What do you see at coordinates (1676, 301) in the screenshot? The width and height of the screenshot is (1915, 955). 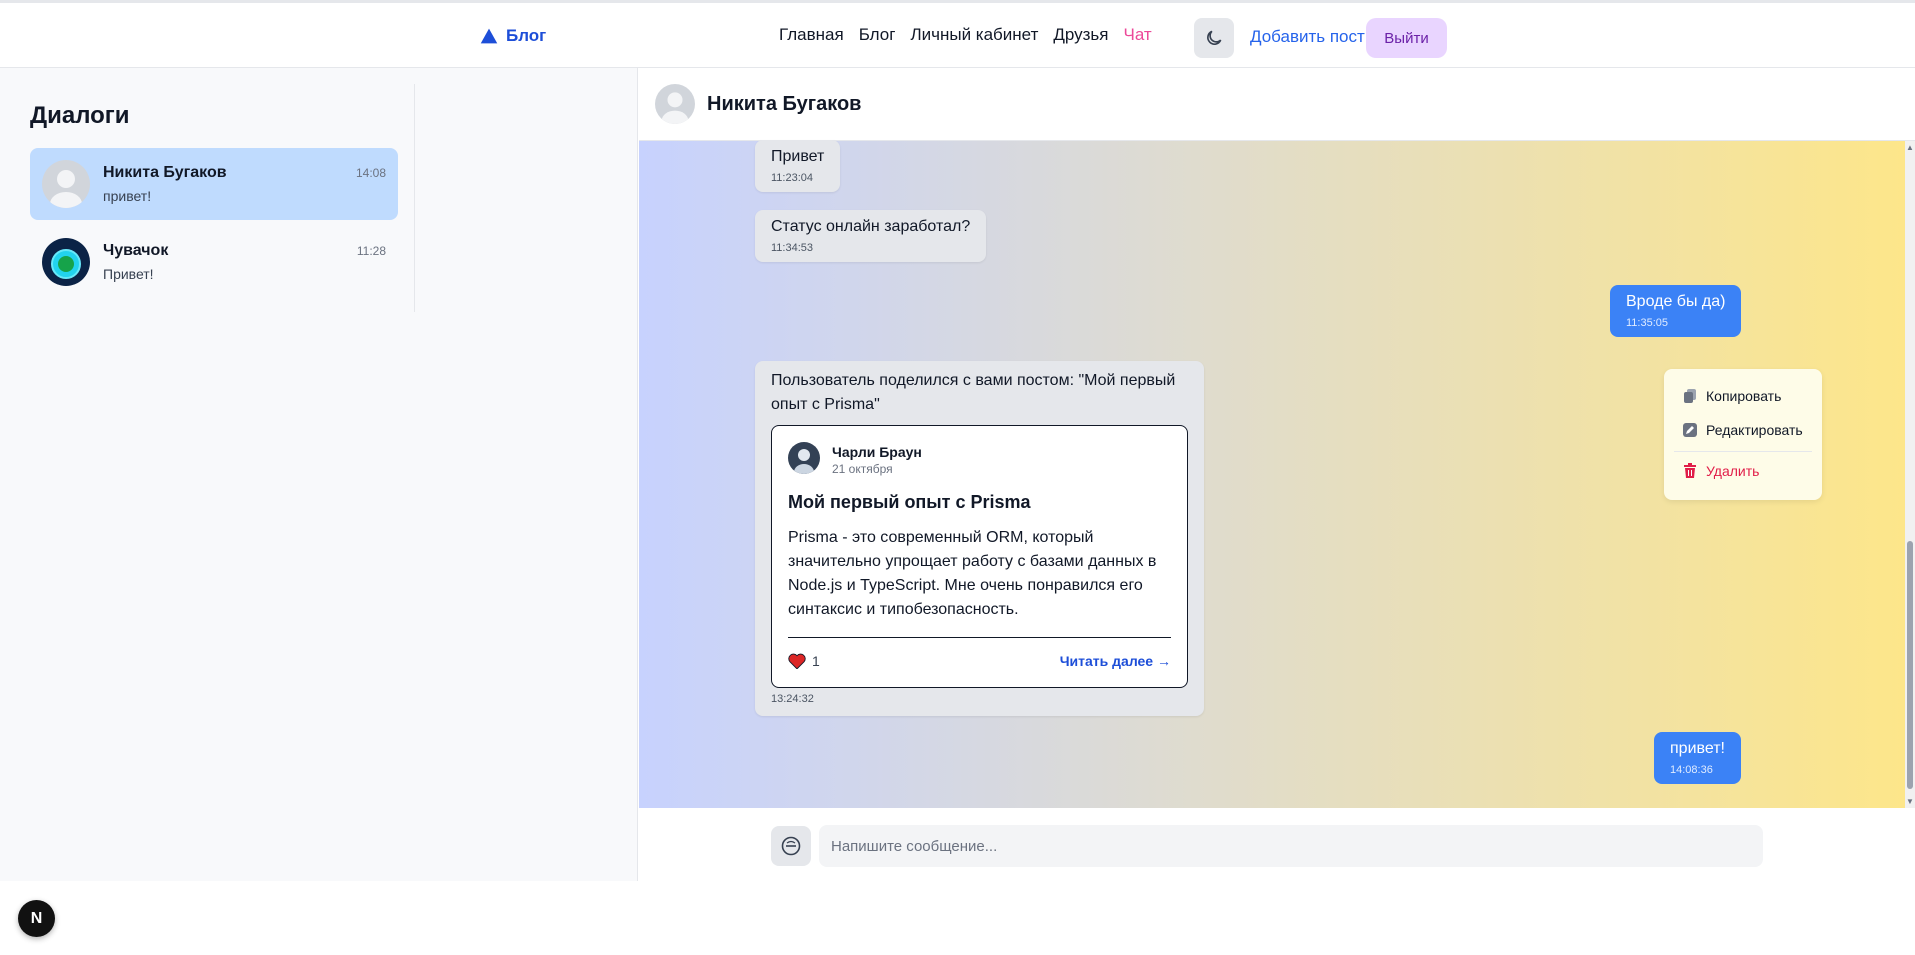 I see `message-text: Вроде бы да)` at bounding box center [1676, 301].